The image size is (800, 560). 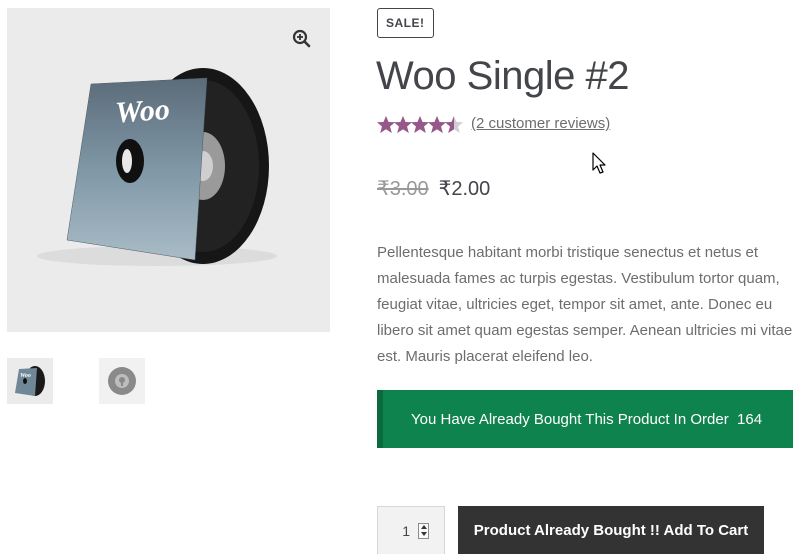 What do you see at coordinates (302, 39) in the screenshot?
I see `zoom-icon` at bounding box center [302, 39].